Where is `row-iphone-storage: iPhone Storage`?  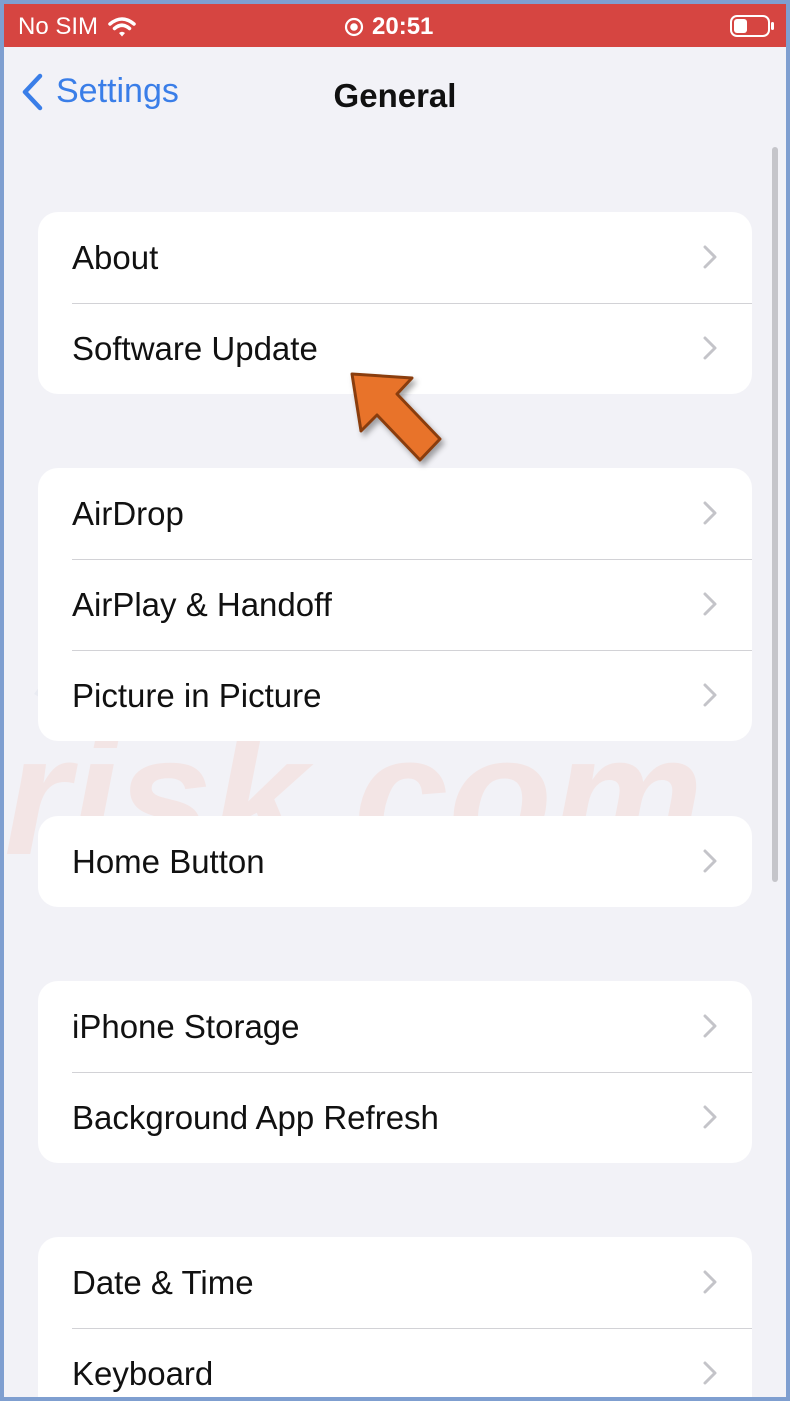 row-iphone-storage: iPhone Storage is located at coordinates (395, 1026).